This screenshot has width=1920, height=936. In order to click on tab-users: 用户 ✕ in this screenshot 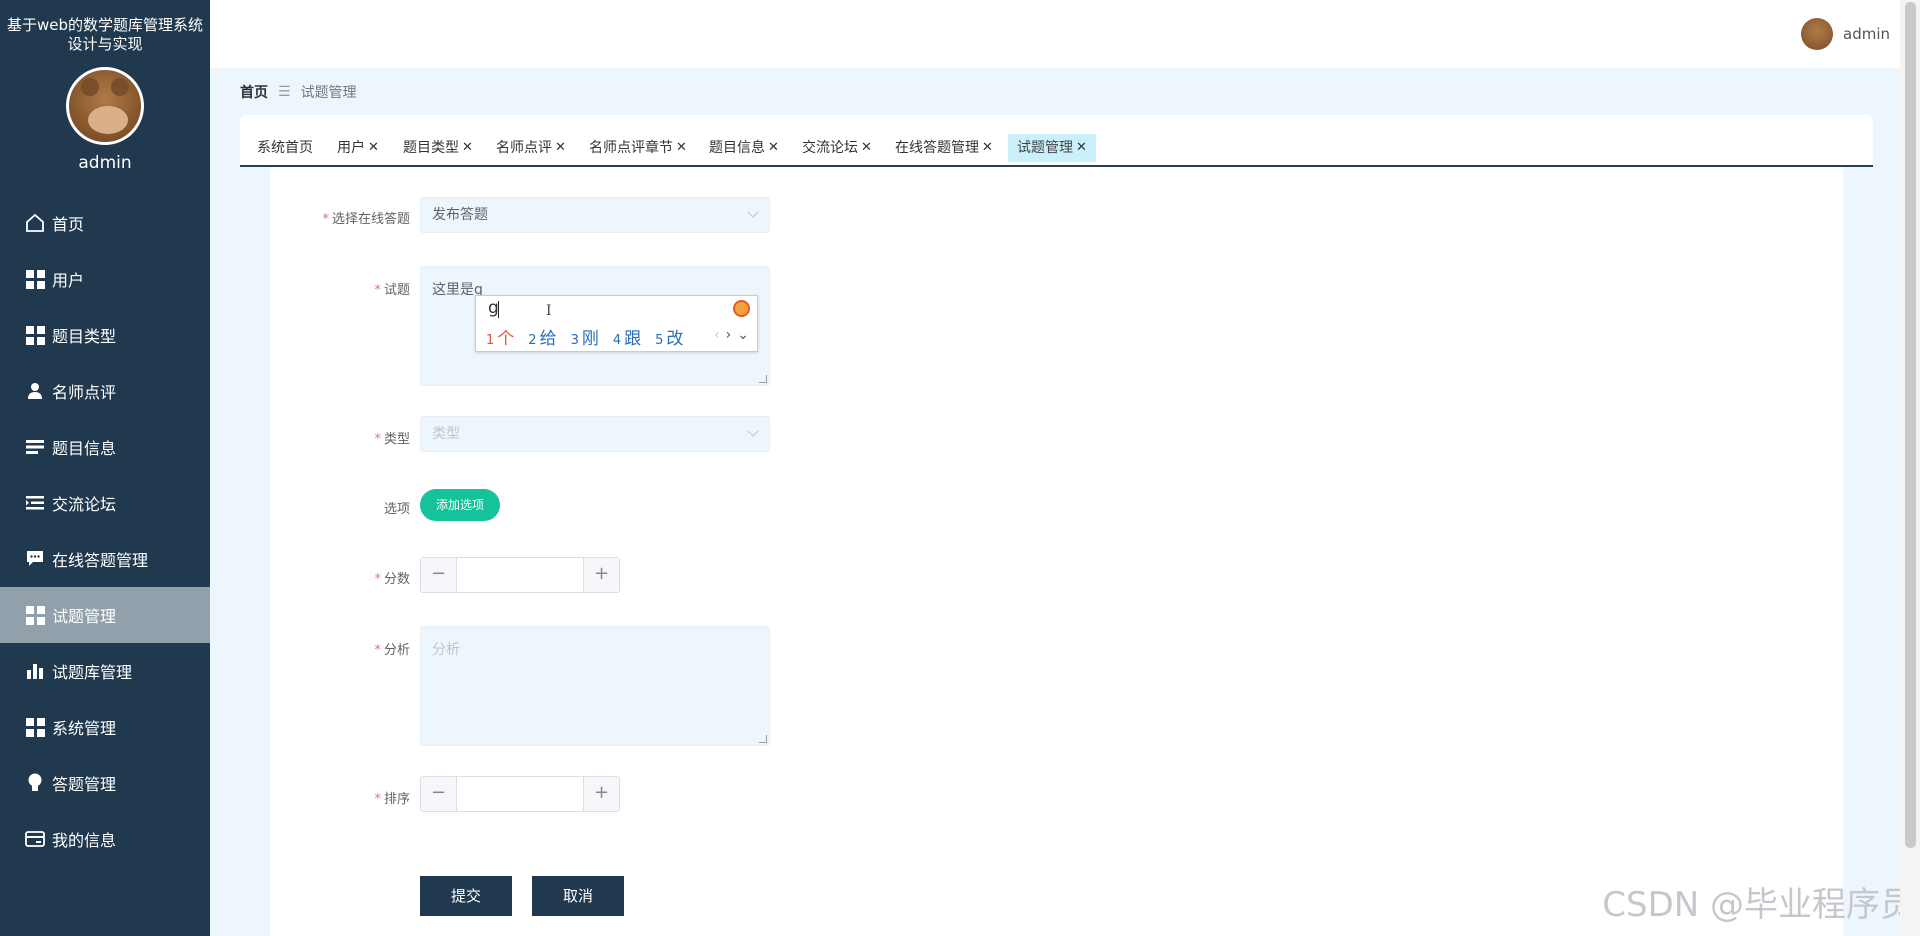, I will do `click(358, 148)`.